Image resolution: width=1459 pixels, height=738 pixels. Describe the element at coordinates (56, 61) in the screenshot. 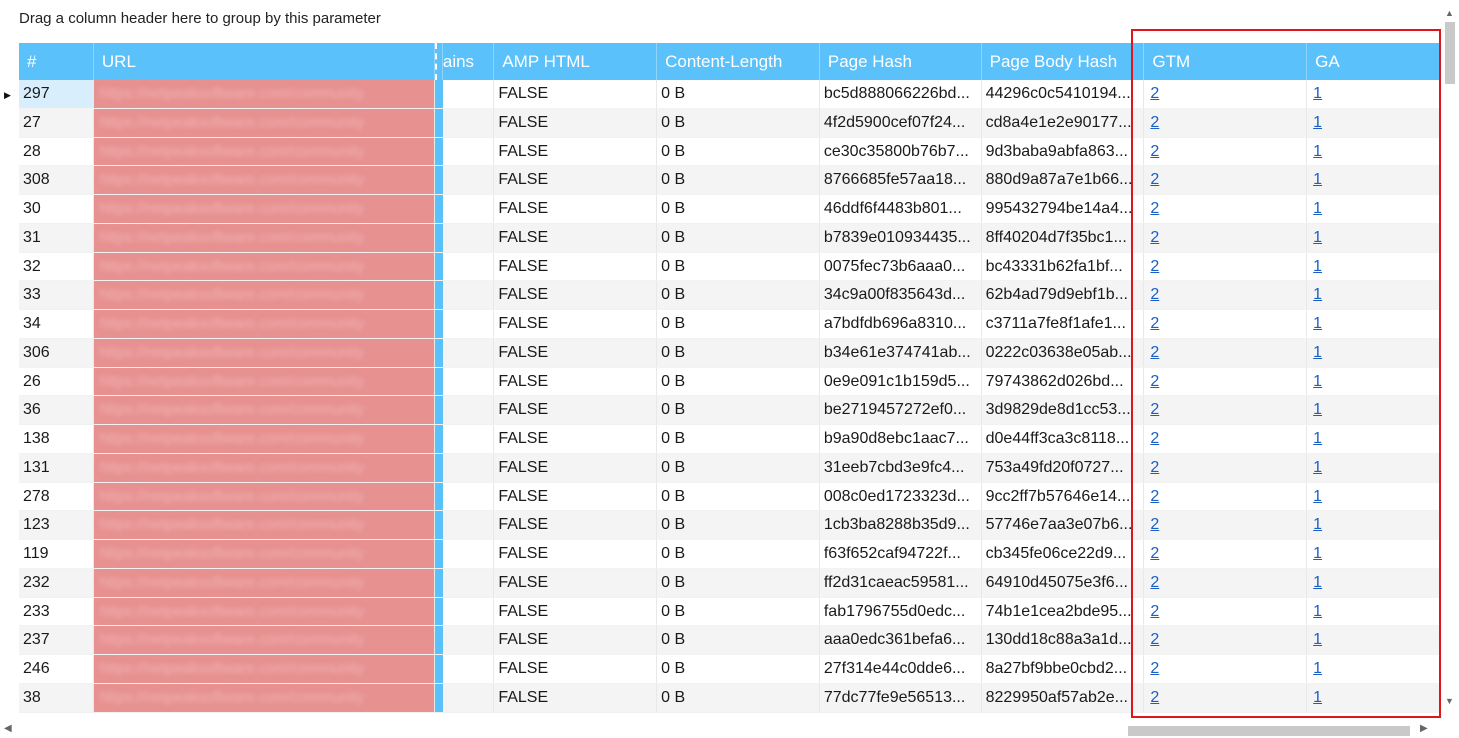

I see `column-header-num: #` at that location.